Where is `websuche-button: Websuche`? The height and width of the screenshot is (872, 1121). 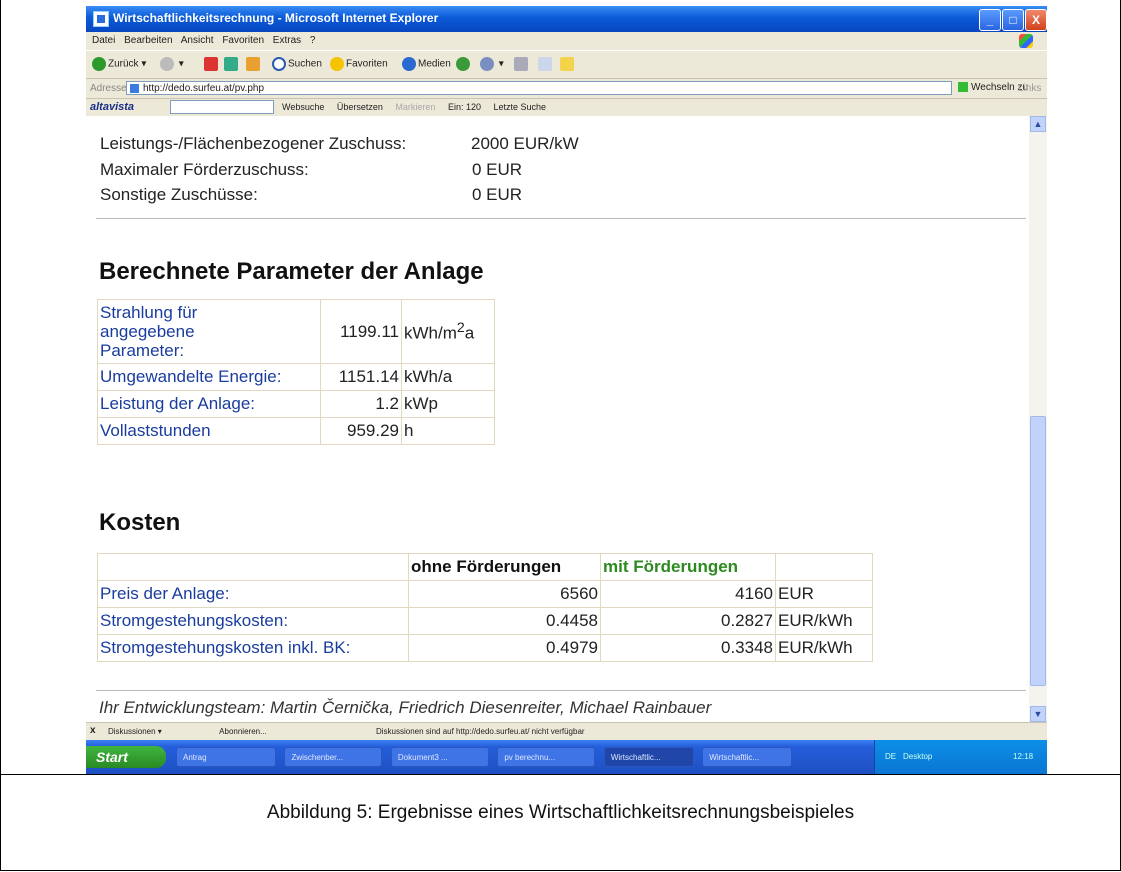
websuche-button: Websuche is located at coordinates (303, 107).